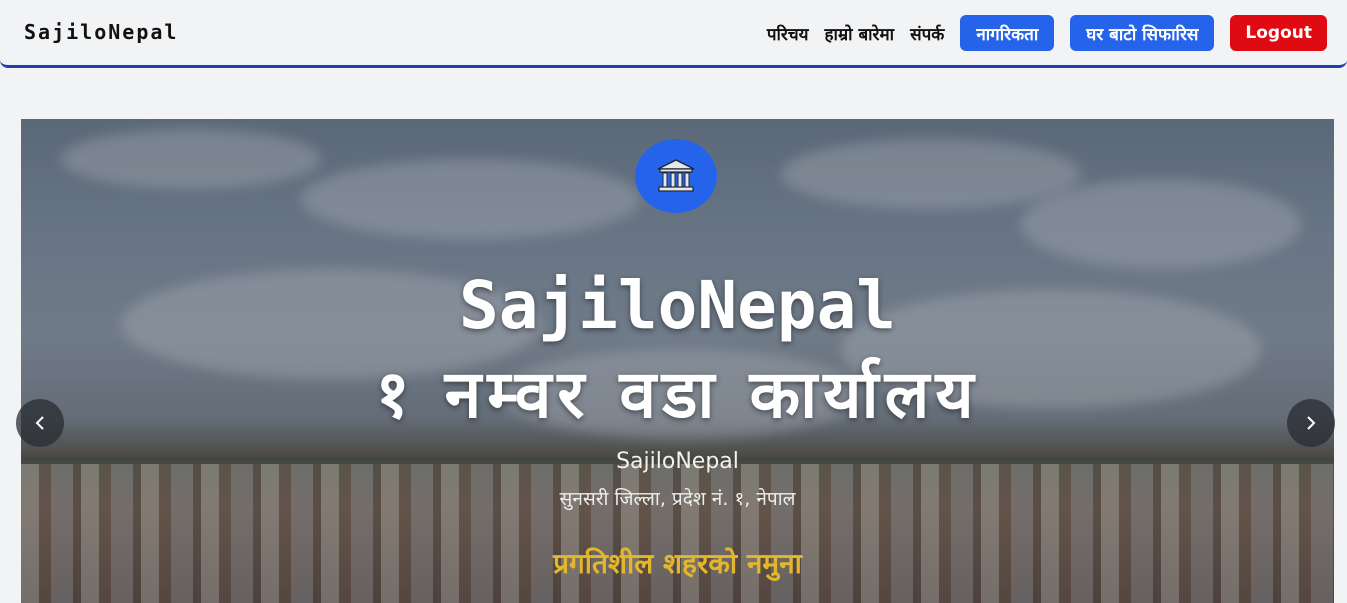  I want to click on citizenship-button: नागरिकता, so click(1007, 33).